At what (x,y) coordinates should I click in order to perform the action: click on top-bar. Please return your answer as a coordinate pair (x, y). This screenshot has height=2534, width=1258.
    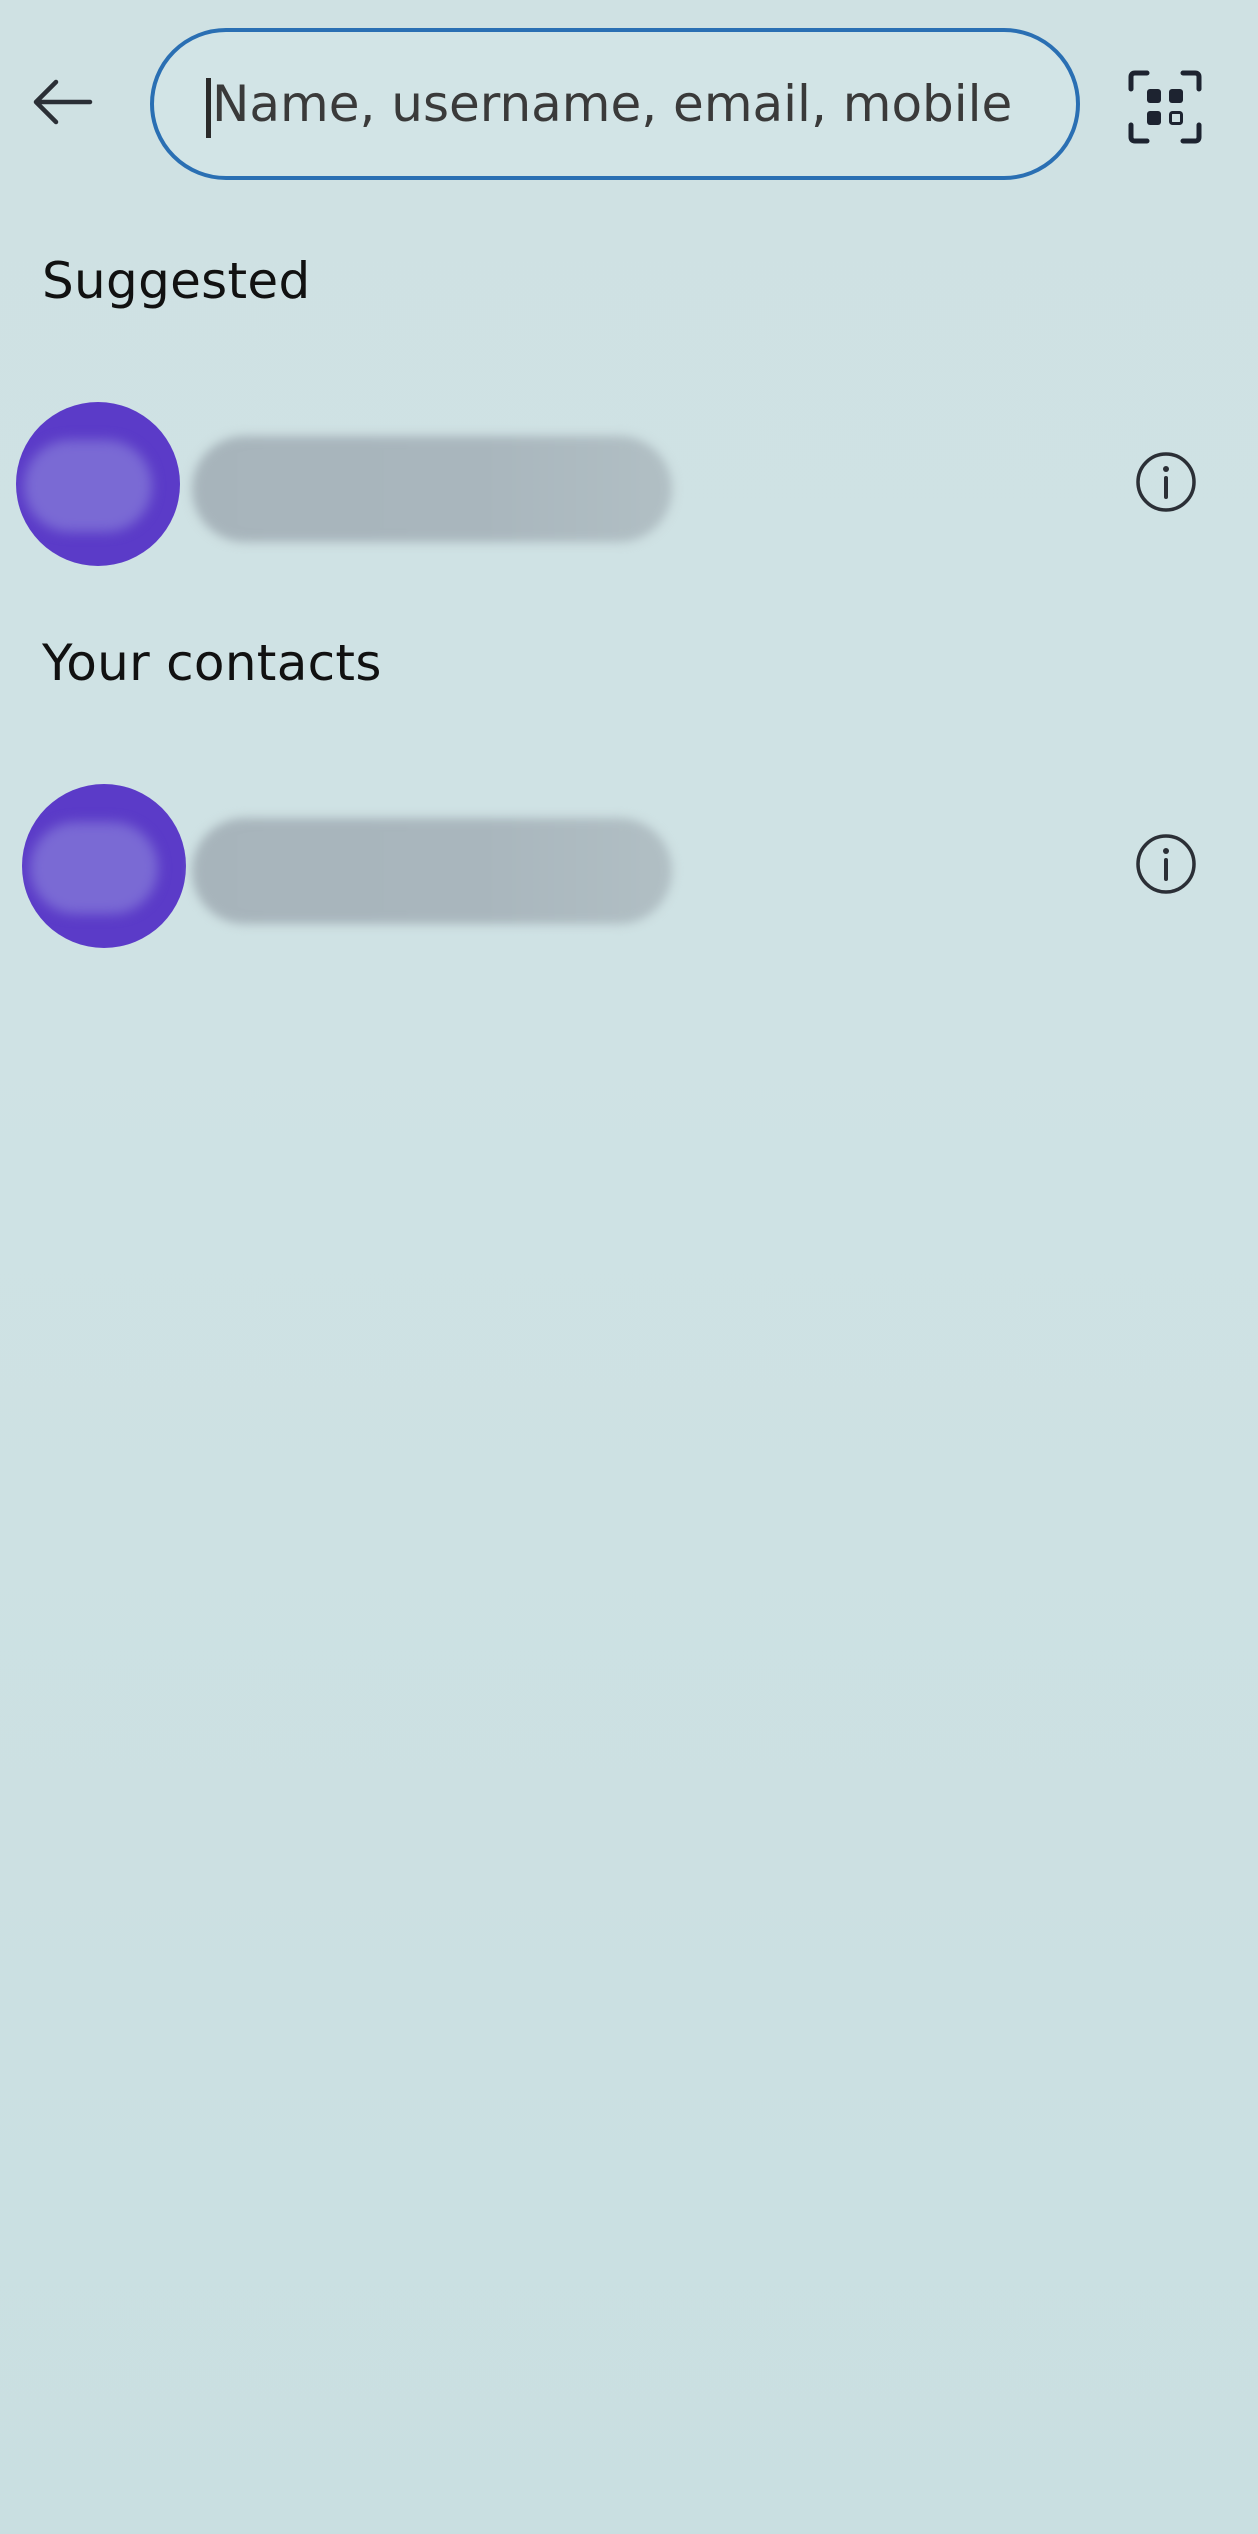
    Looking at the image, I should click on (629, 100).